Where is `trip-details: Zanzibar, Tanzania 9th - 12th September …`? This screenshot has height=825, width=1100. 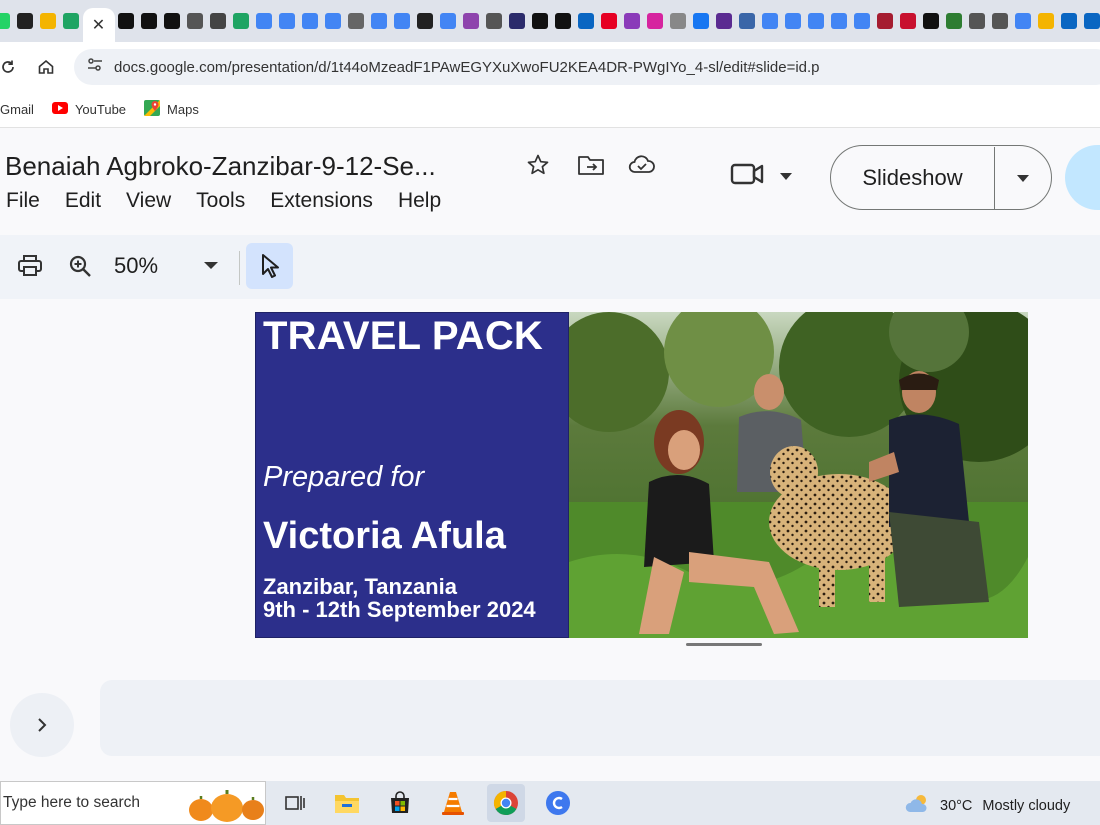 trip-details: Zanzibar, Tanzania 9th - 12th September … is located at coordinates (399, 598).